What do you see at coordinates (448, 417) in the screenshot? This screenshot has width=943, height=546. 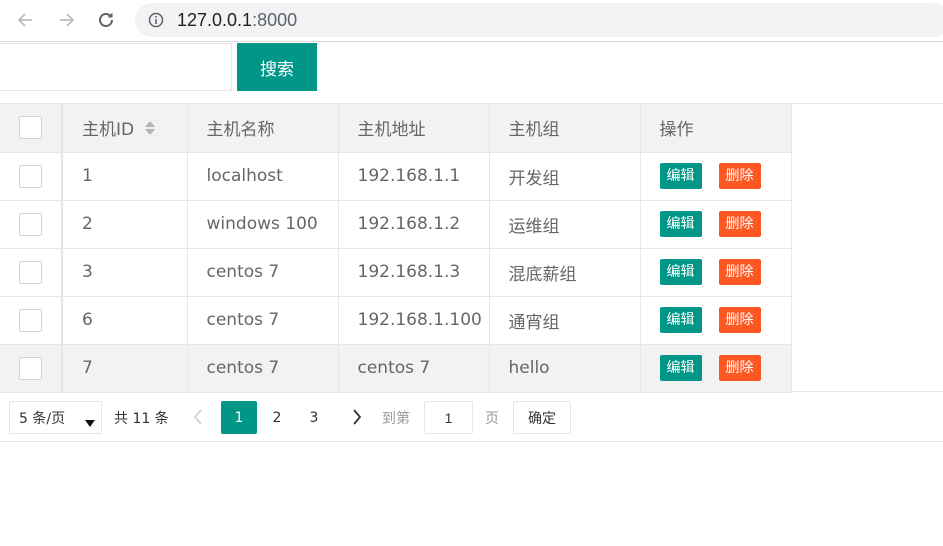 I see `goto-page-input` at bounding box center [448, 417].